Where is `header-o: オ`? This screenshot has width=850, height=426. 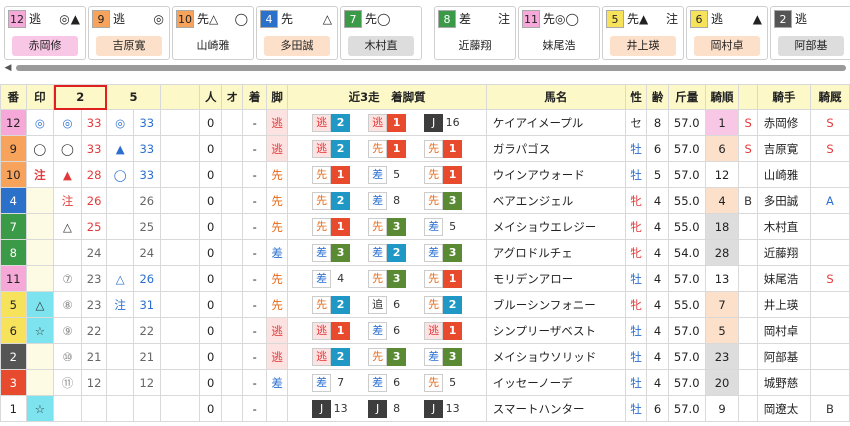
header-o: オ is located at coordinates (232, 97).